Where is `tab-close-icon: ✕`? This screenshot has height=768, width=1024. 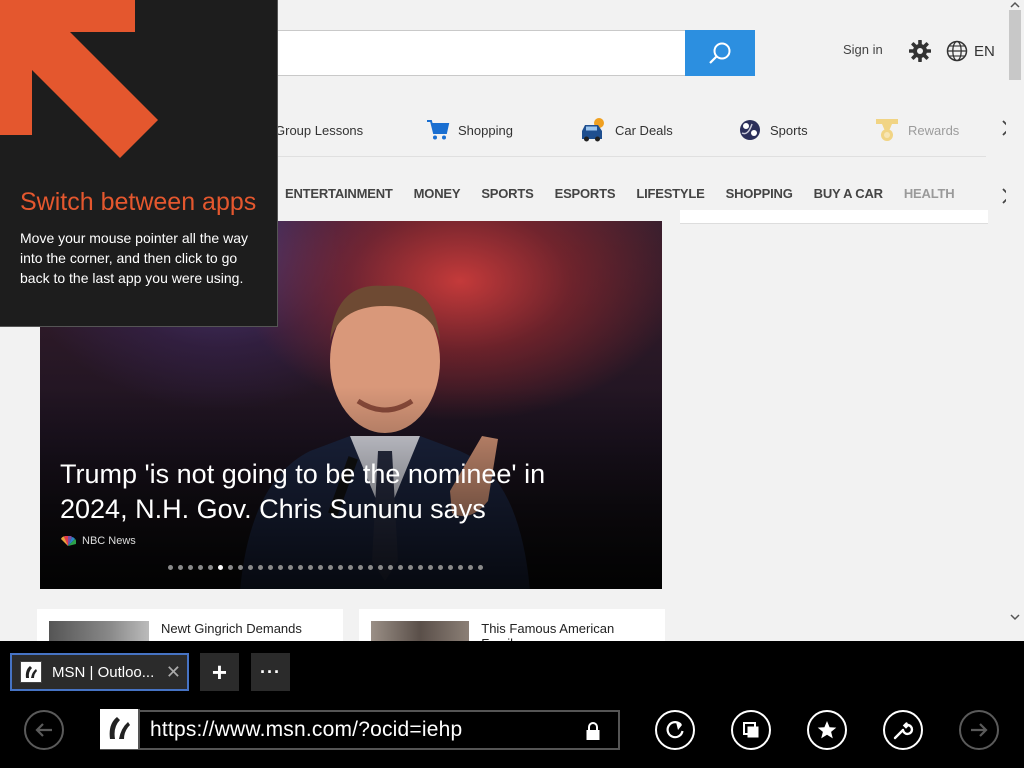 tab-close-icon: ✕ is located at coordinates (173, 672).